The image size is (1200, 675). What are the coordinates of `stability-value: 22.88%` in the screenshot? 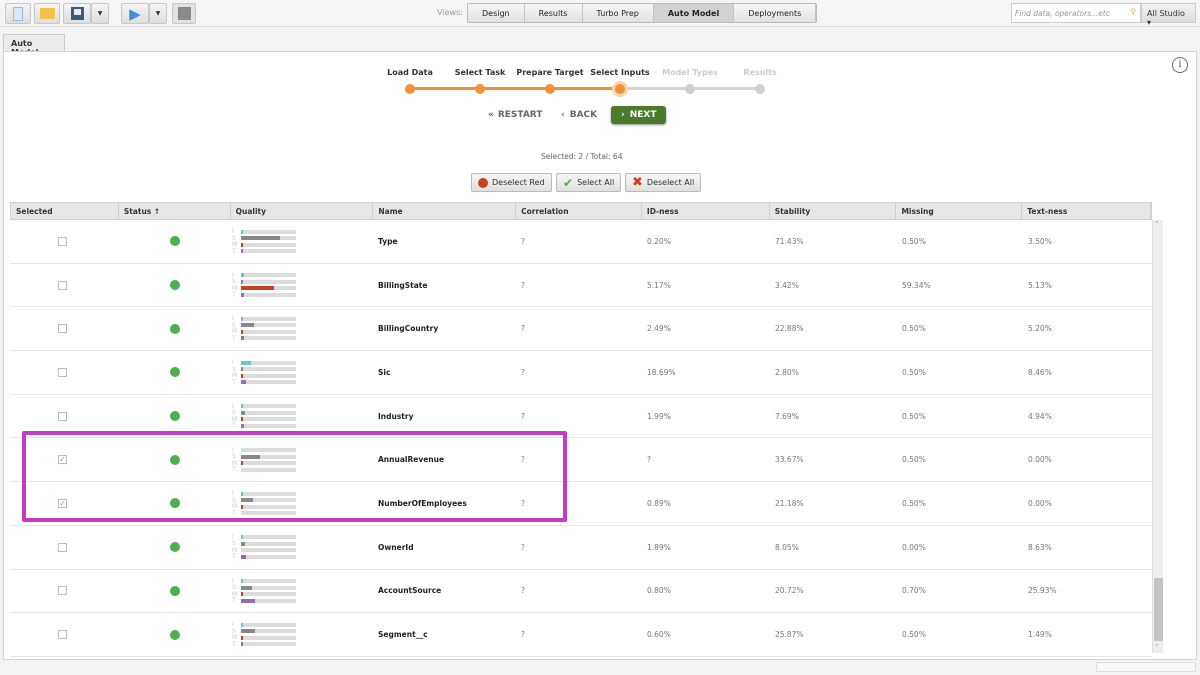 It's located at (789, 329).